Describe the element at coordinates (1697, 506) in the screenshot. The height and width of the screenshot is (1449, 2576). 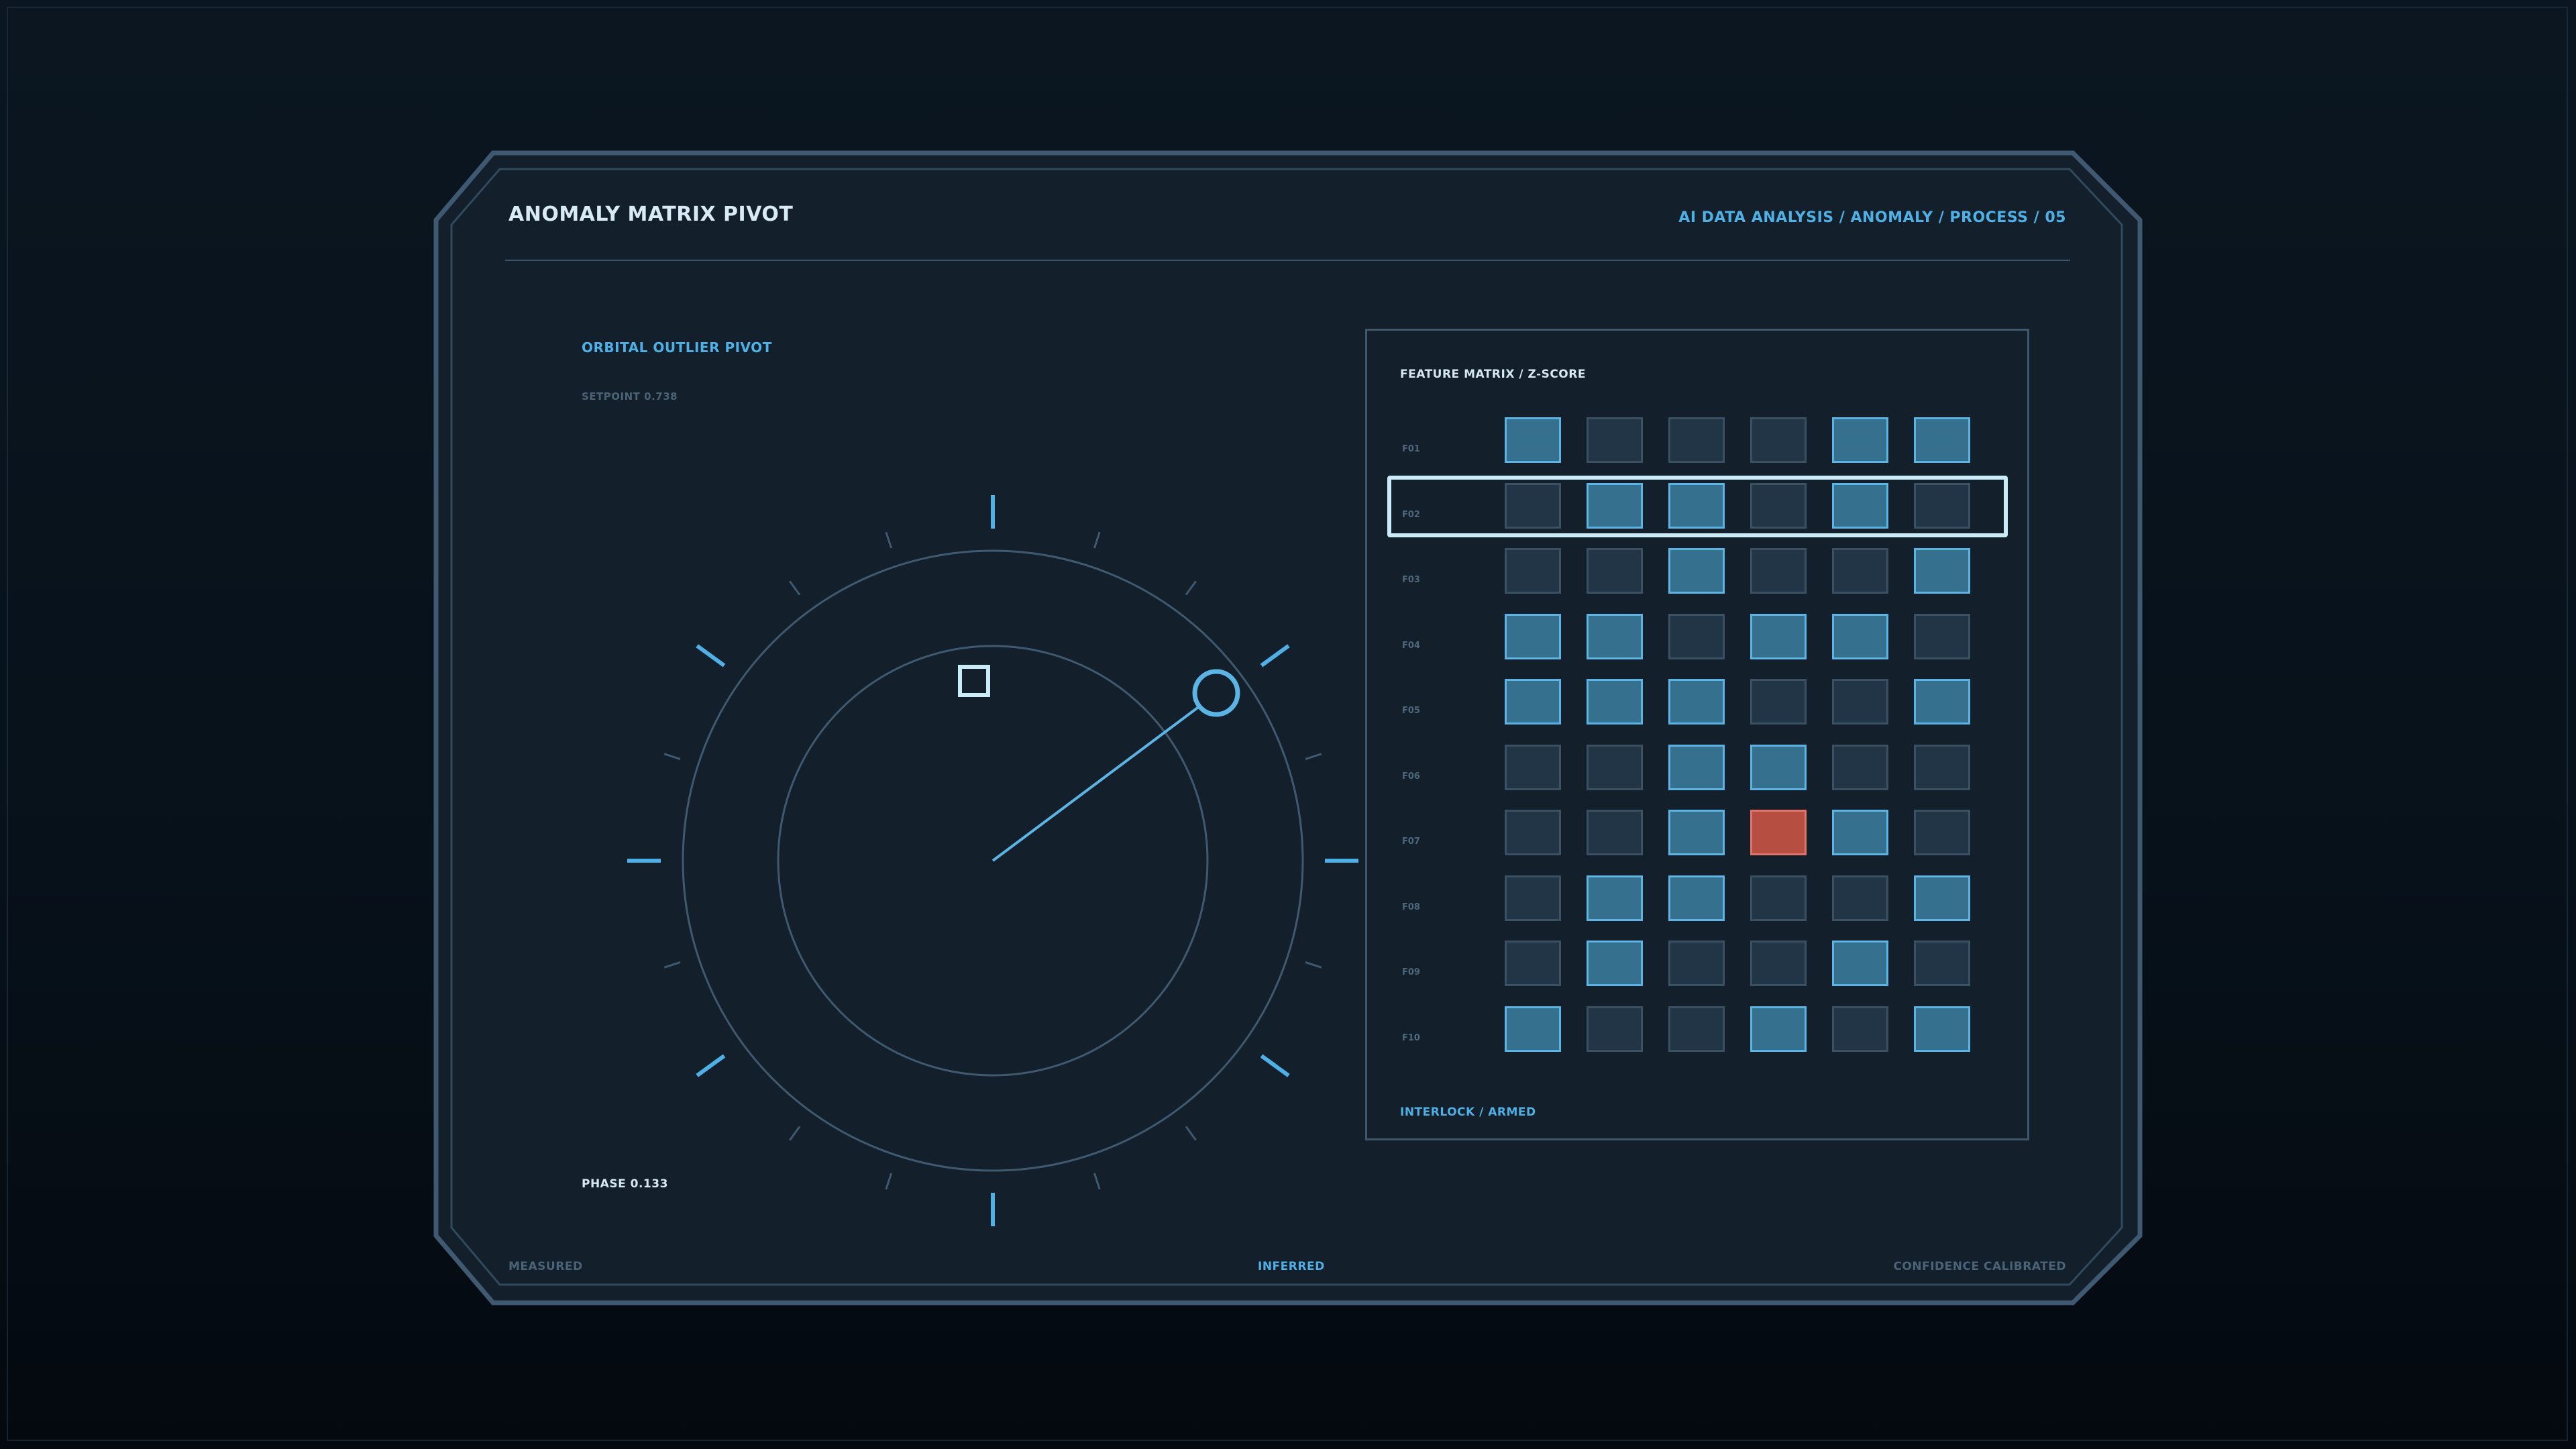
I see `selected-row-highlight` at that location.